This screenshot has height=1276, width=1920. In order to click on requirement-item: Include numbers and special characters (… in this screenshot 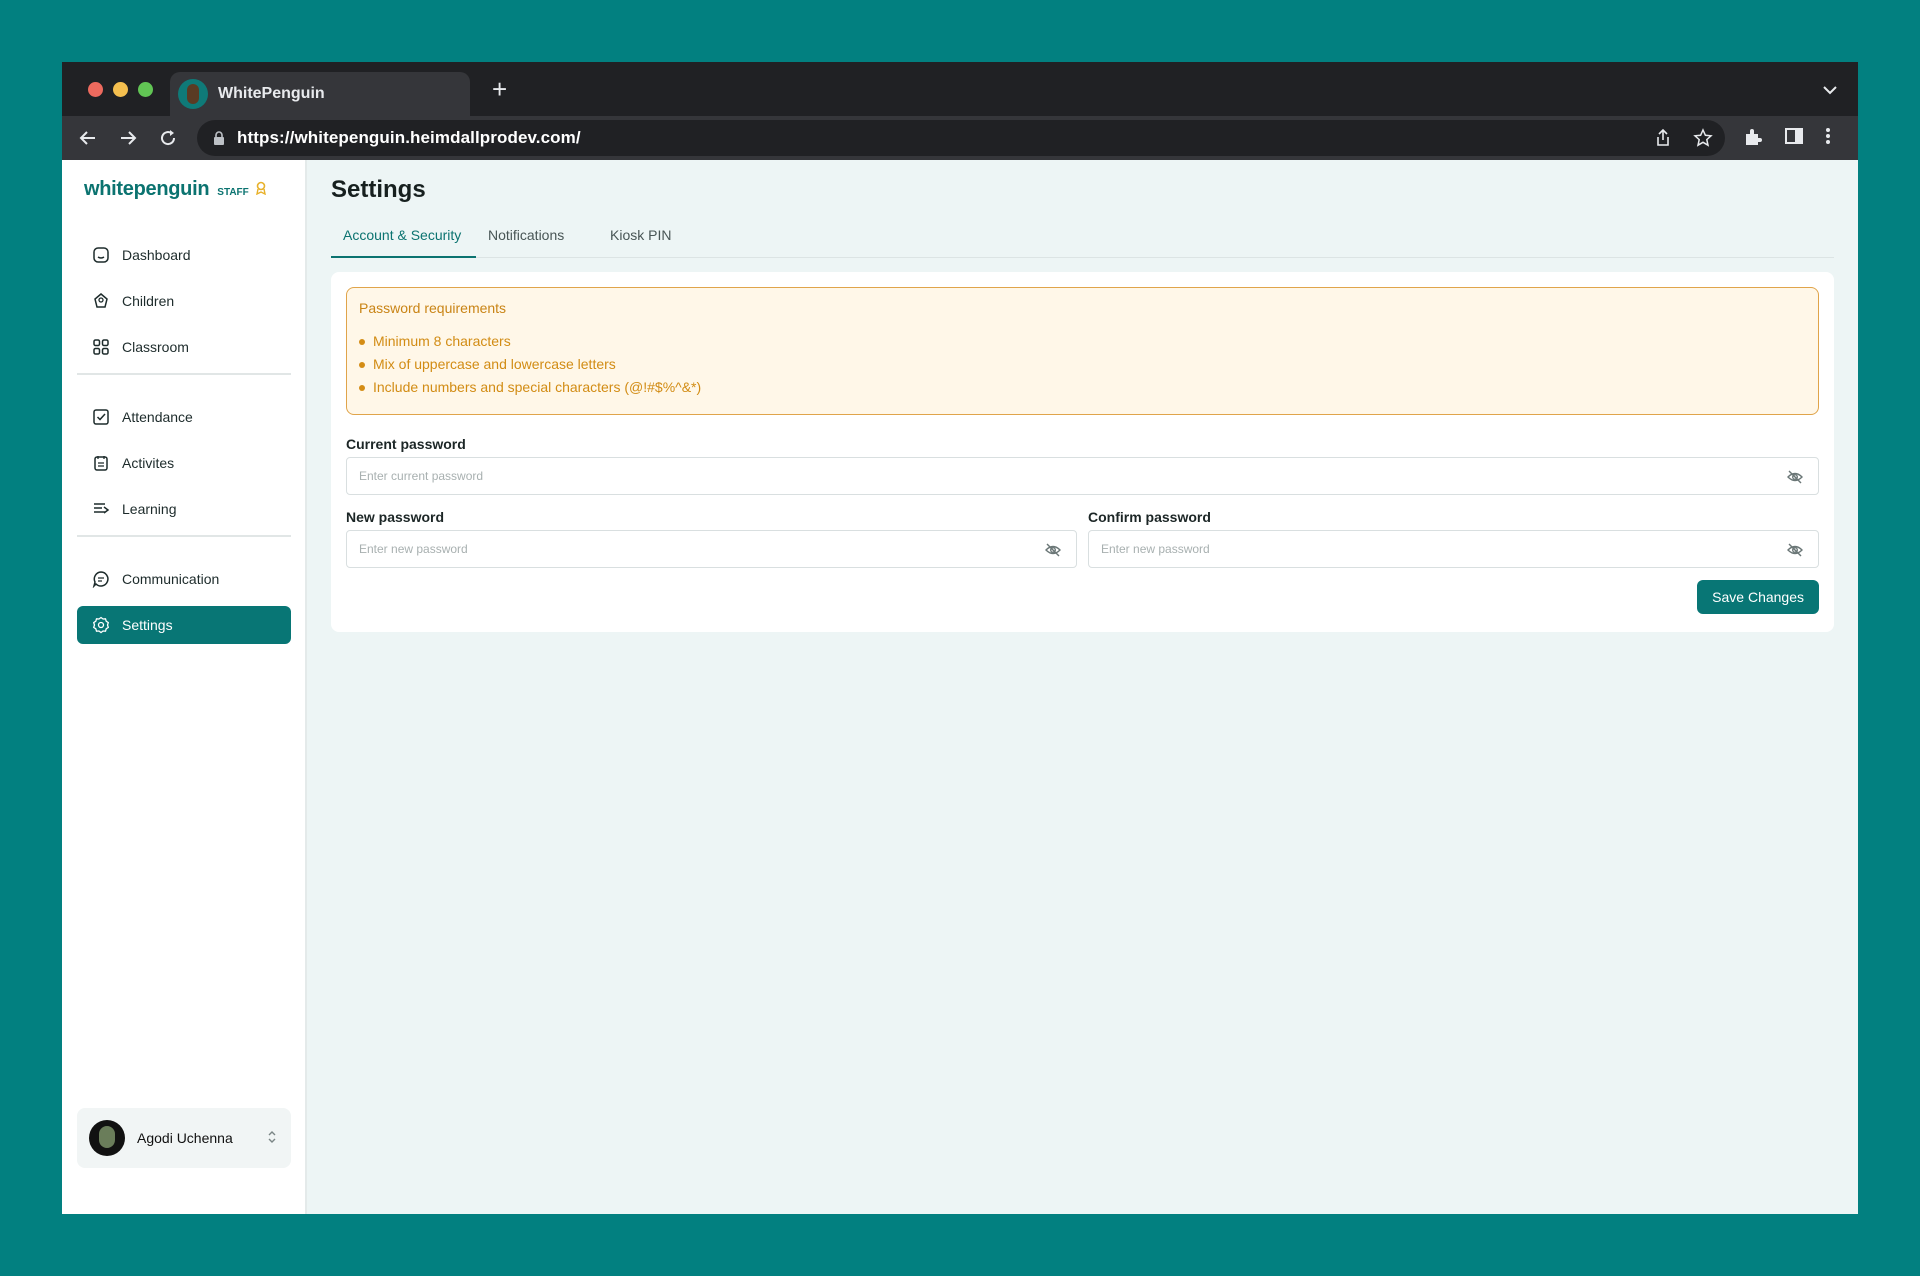, I will do `click(1082, 387)`.